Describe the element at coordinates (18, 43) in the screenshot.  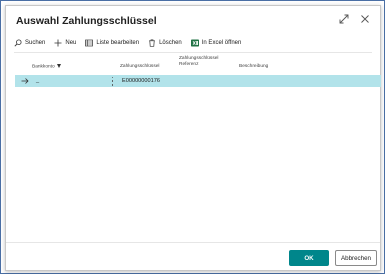
I see `search-icon` at that location.